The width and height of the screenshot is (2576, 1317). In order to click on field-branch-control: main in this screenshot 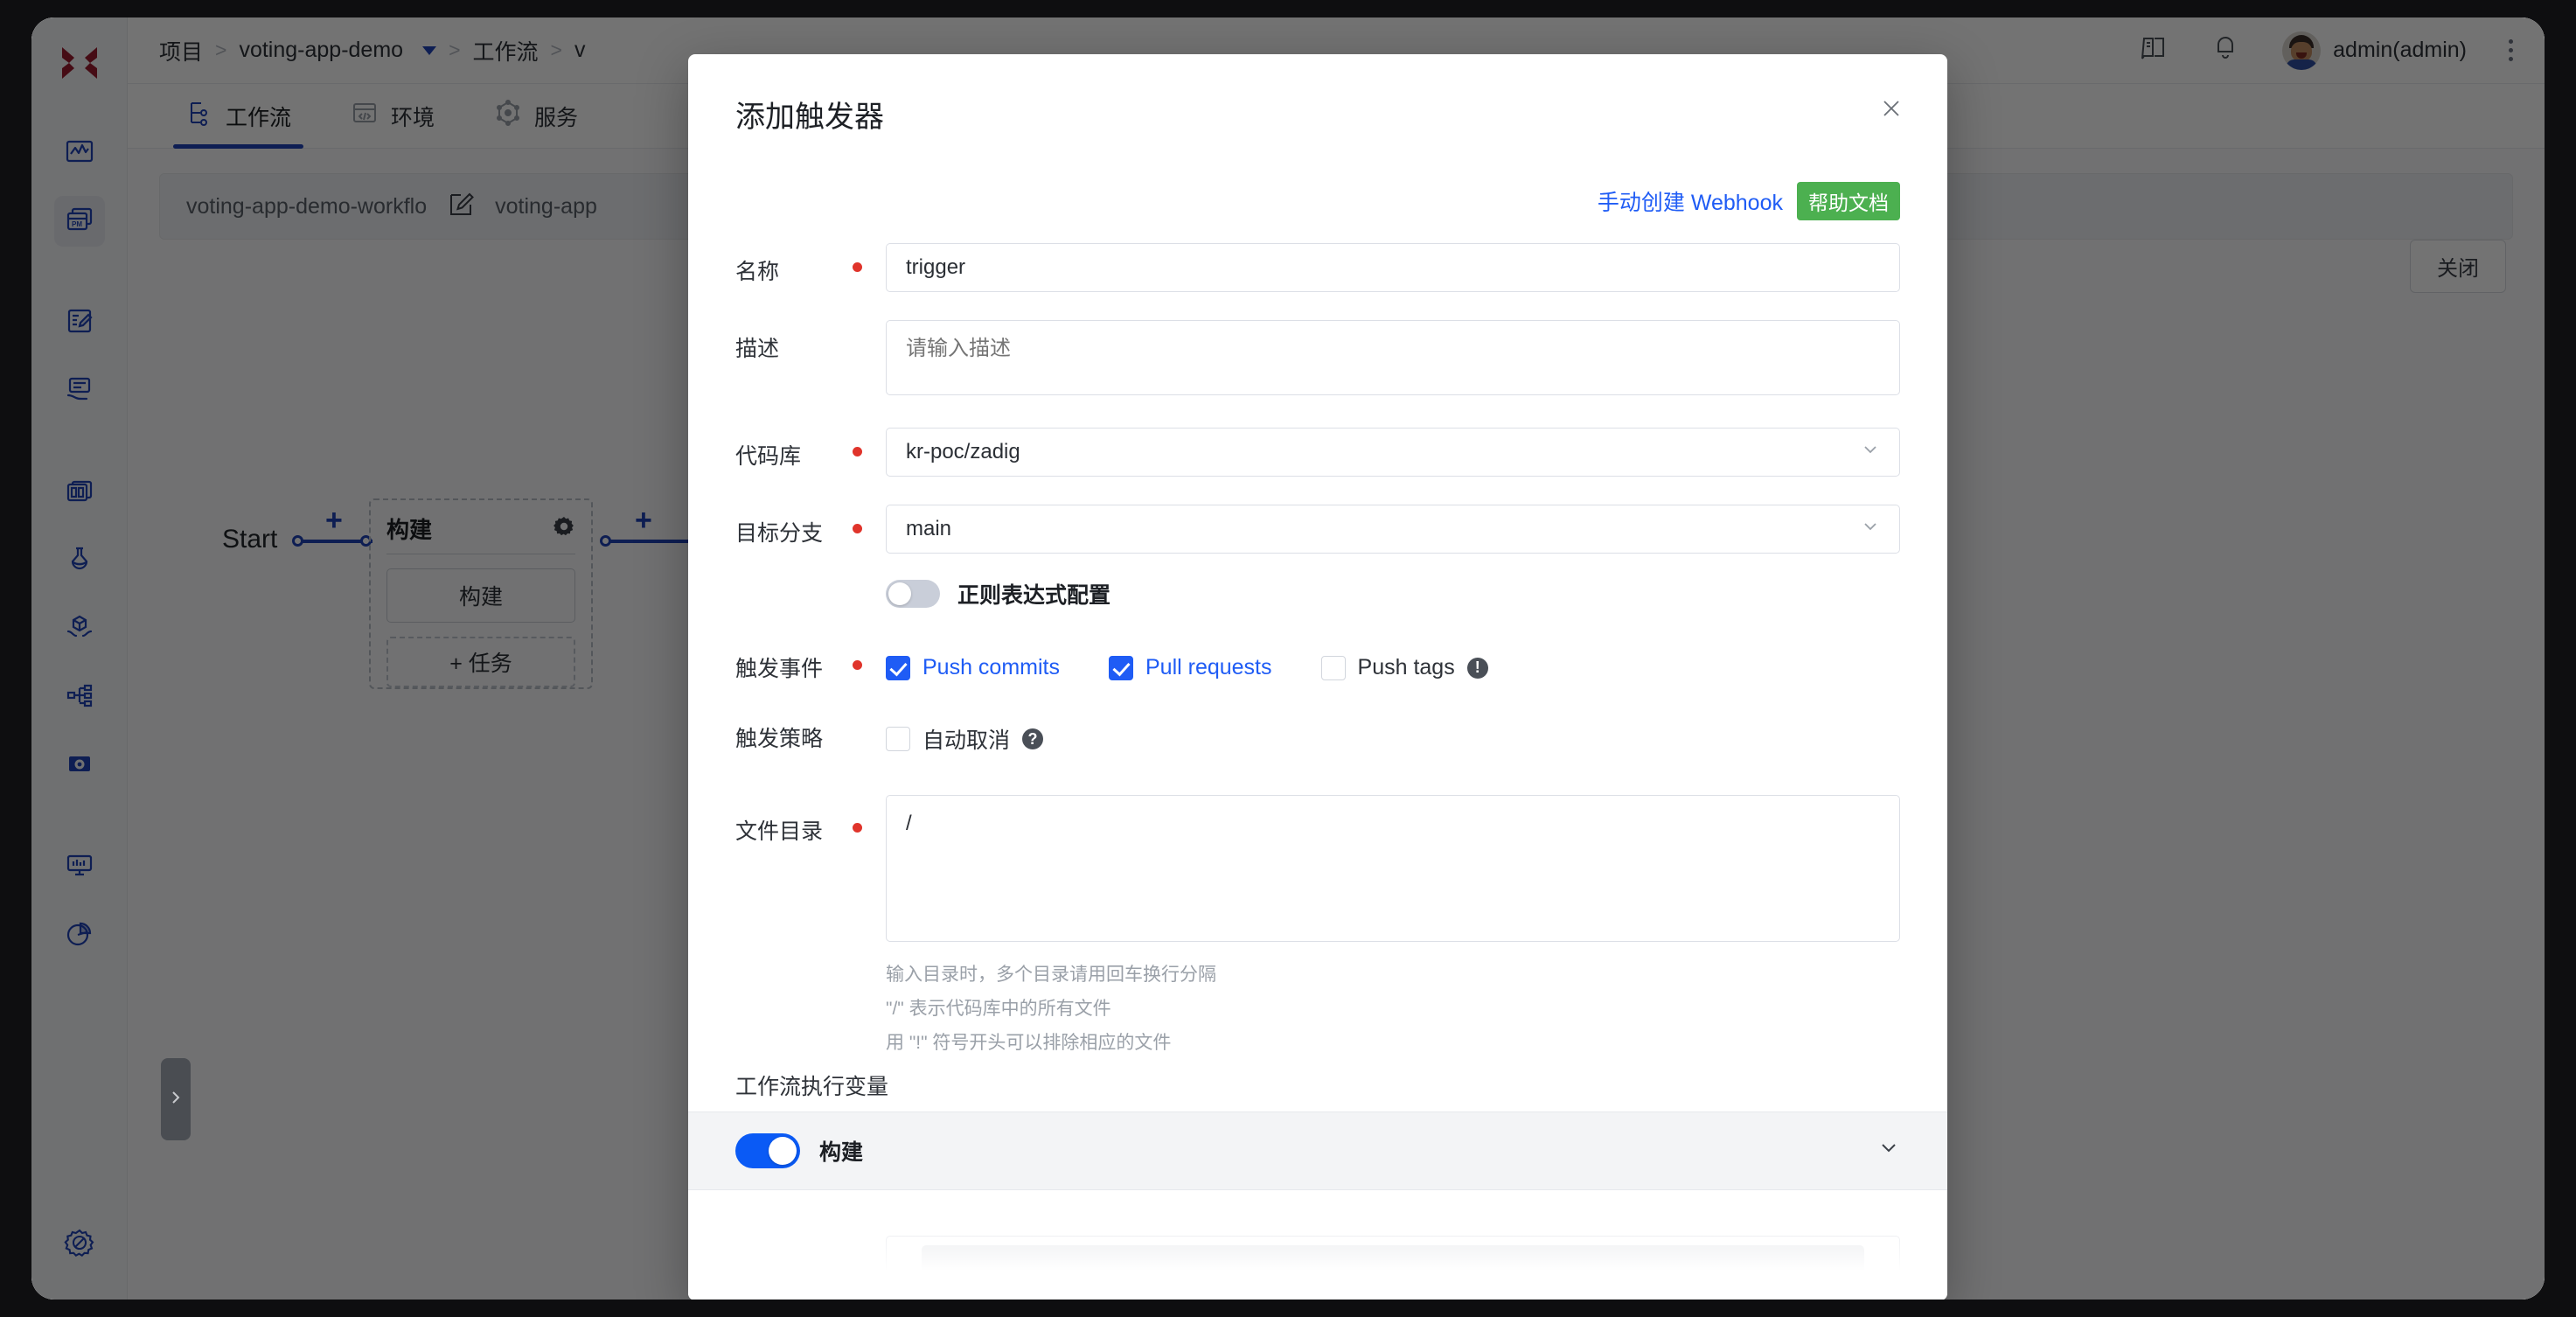, I will do `click(1393, 529)`.